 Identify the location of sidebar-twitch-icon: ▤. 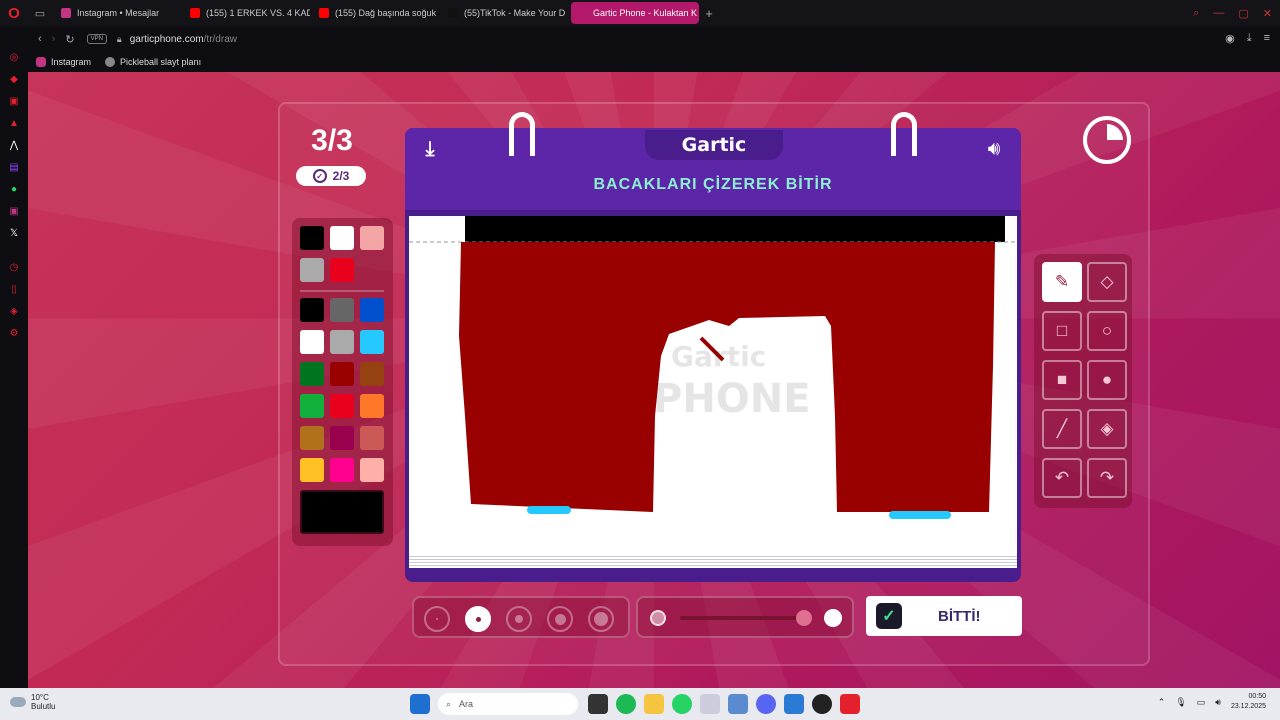
(14, 167).